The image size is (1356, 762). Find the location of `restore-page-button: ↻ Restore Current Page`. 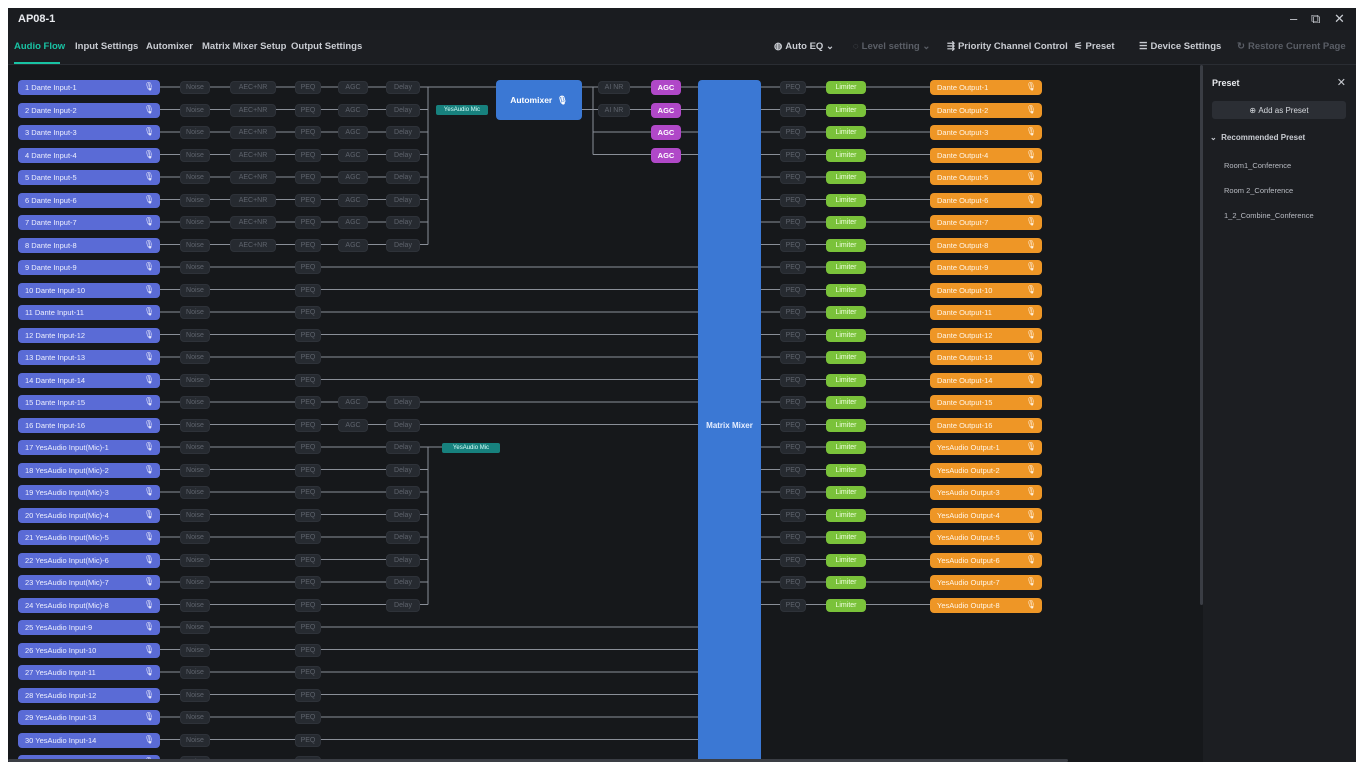

restore-page-button: ↻ Restore Current Page is located at coordinates (1291, 46).